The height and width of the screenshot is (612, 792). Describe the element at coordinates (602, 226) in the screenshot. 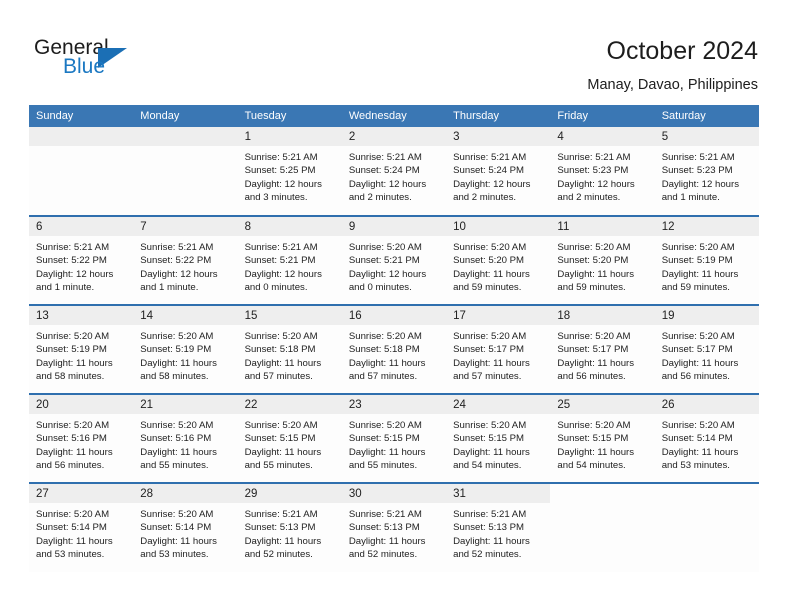

I see `day-number: 11` at that location.